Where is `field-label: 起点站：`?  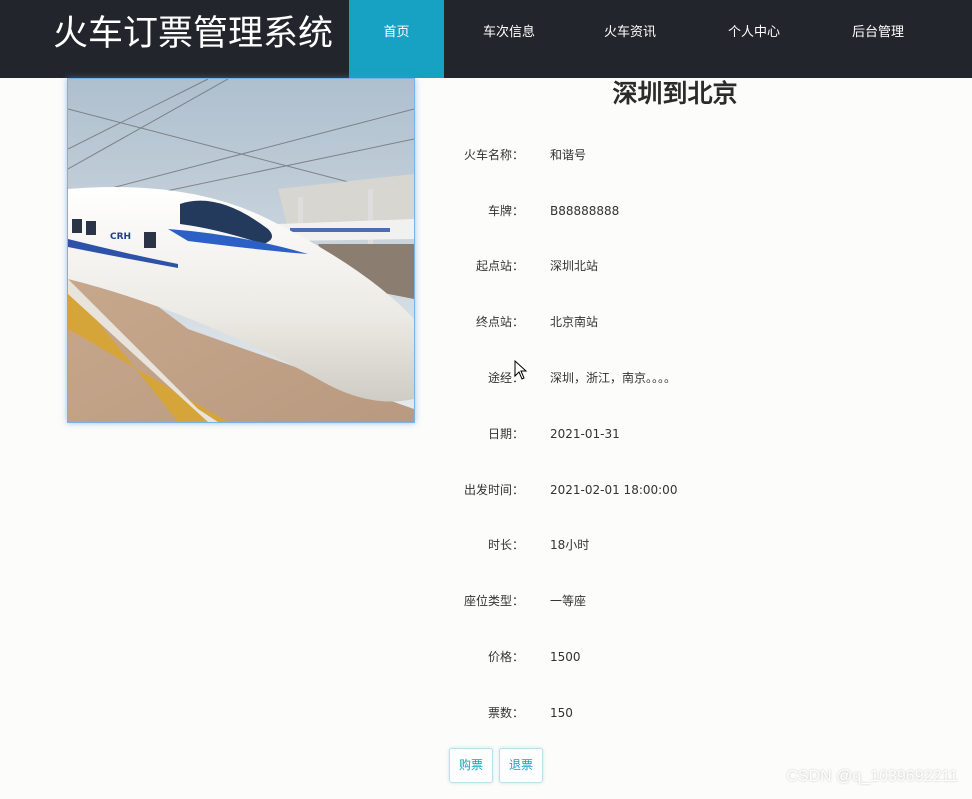
field-label: 起点站： is located at coordinates (499, 266).